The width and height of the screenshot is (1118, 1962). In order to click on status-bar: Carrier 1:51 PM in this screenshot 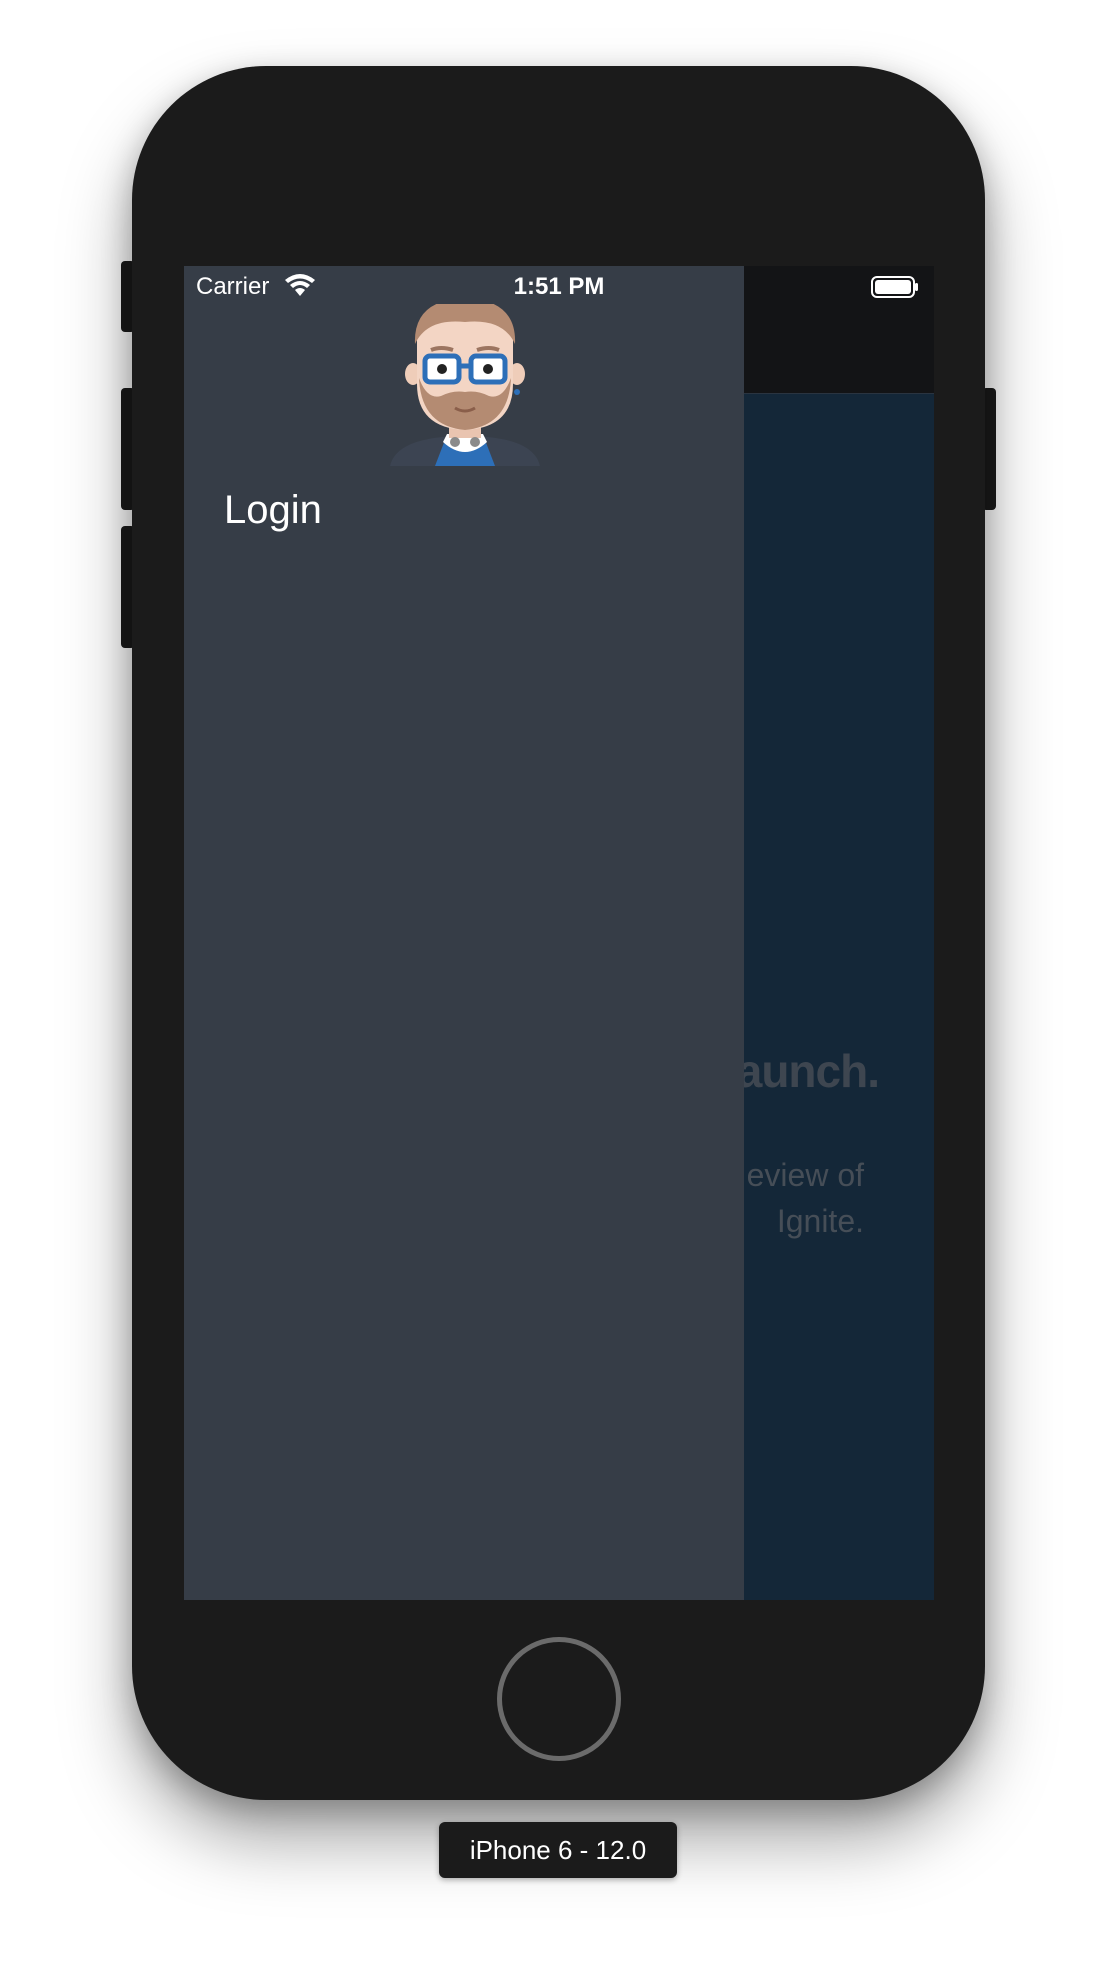, I will do `click(559, 286)`.